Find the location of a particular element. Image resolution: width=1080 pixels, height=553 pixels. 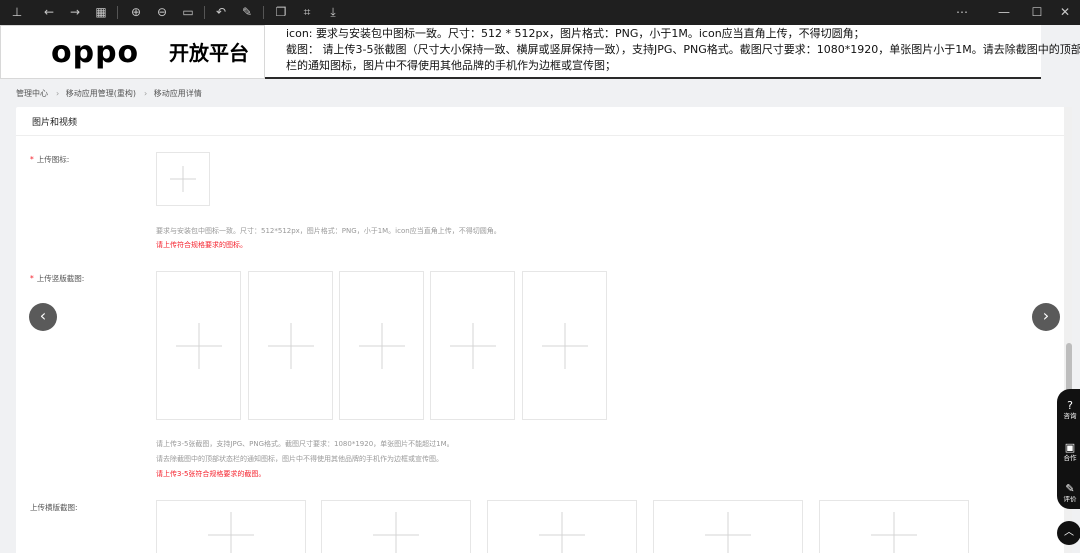

side-service-panel: ? 咨询 ▣ 合作 ✎ 评价 is located at coordinates (1068, 449).